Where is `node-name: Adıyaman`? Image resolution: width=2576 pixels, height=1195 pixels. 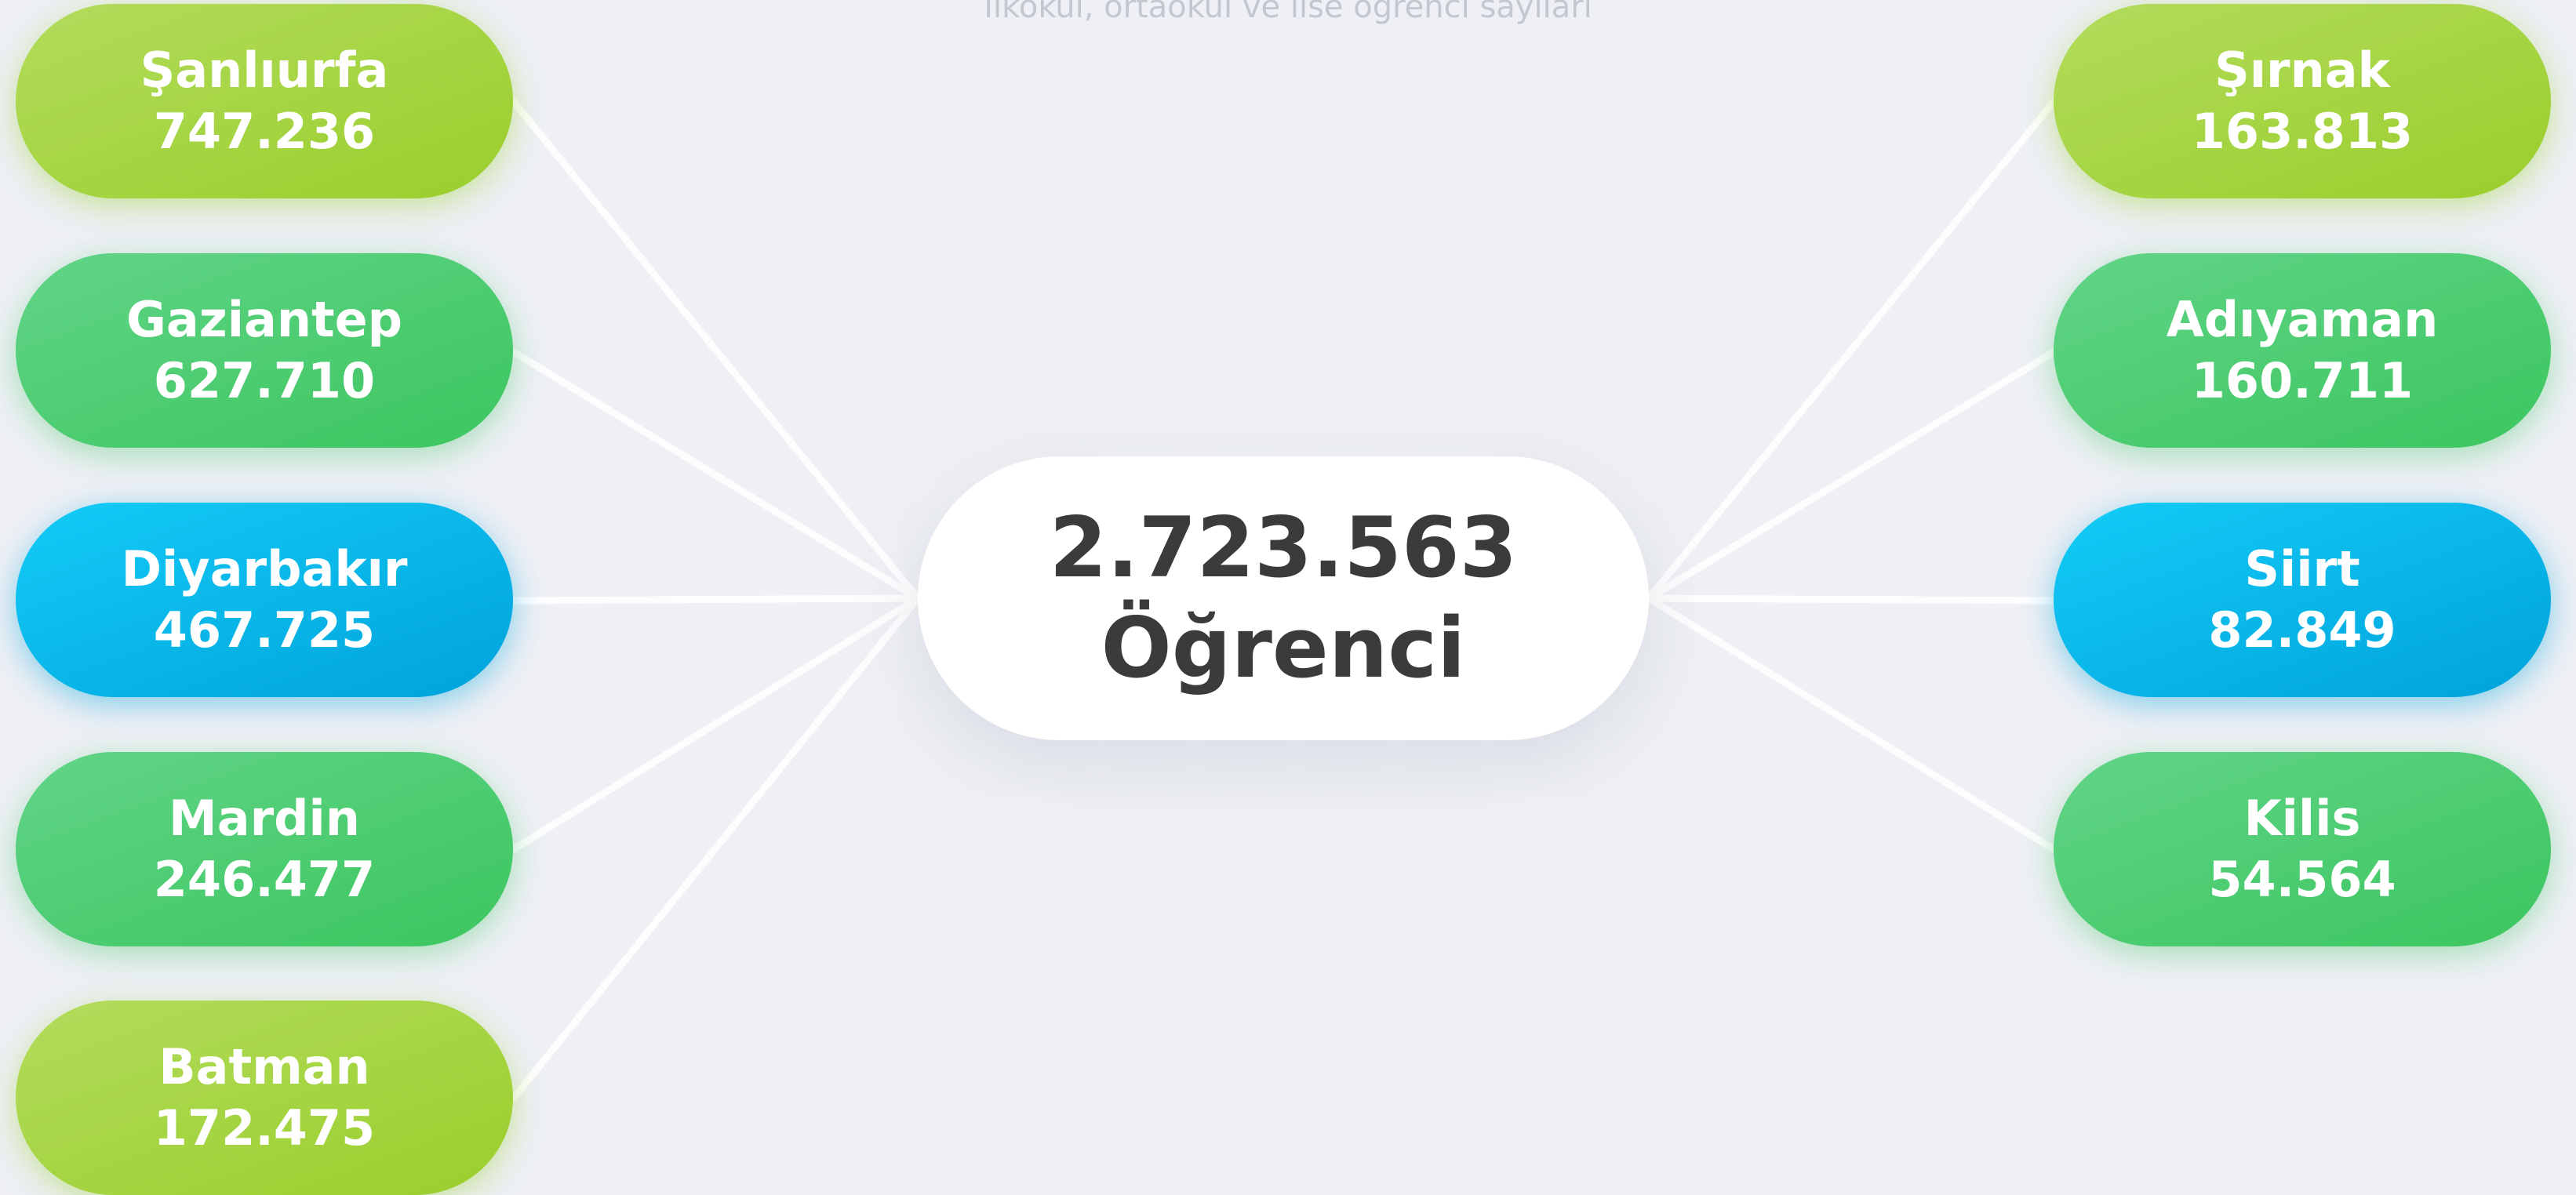
node-name: Adıyaman is located at coordinates (2302, 319).